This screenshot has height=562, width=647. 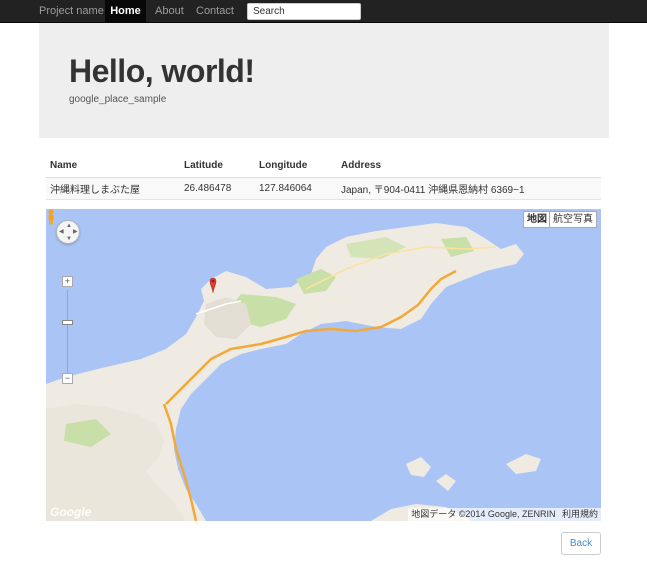 I want to click on map-type-satellite-button: 航空写真, so click(x=573, y=219).